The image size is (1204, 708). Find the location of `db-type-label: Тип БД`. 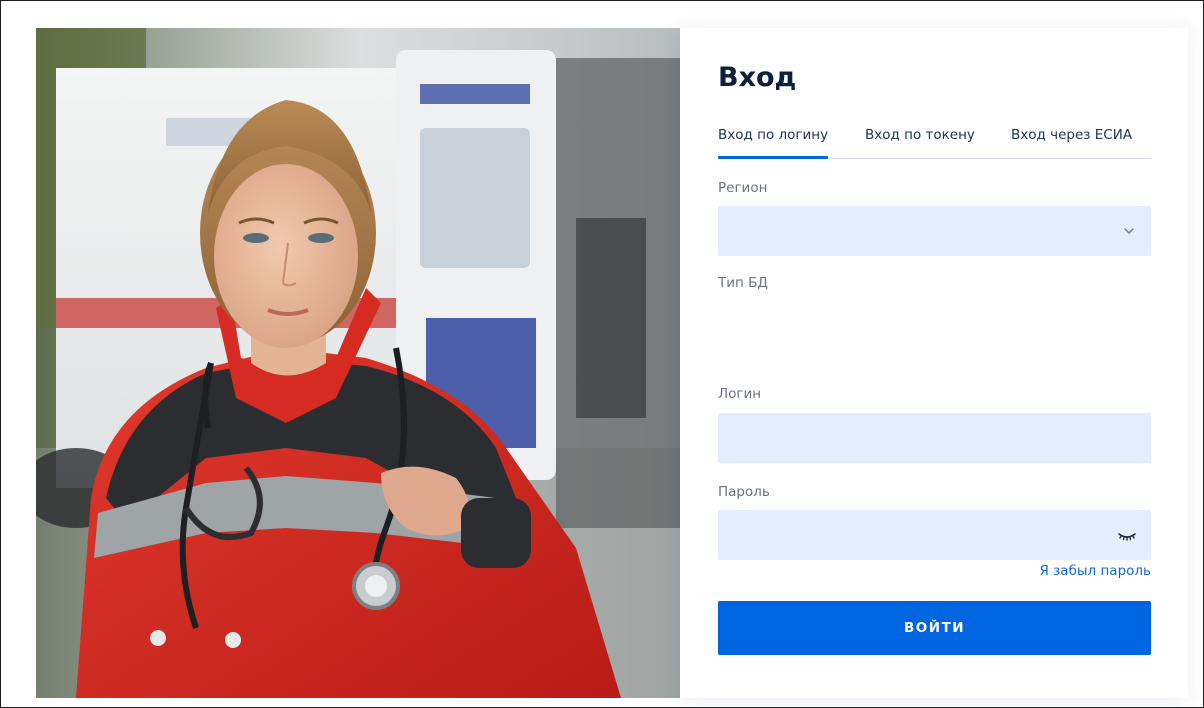

db-type-label: Тип БД is located at coordinates (743, 283).